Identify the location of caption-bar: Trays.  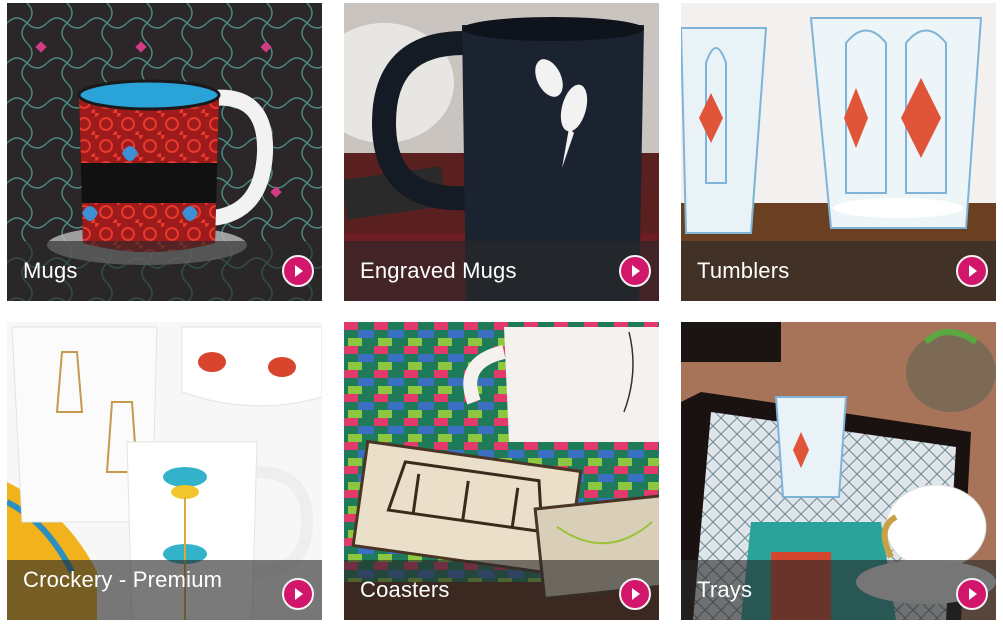
(838, 590).